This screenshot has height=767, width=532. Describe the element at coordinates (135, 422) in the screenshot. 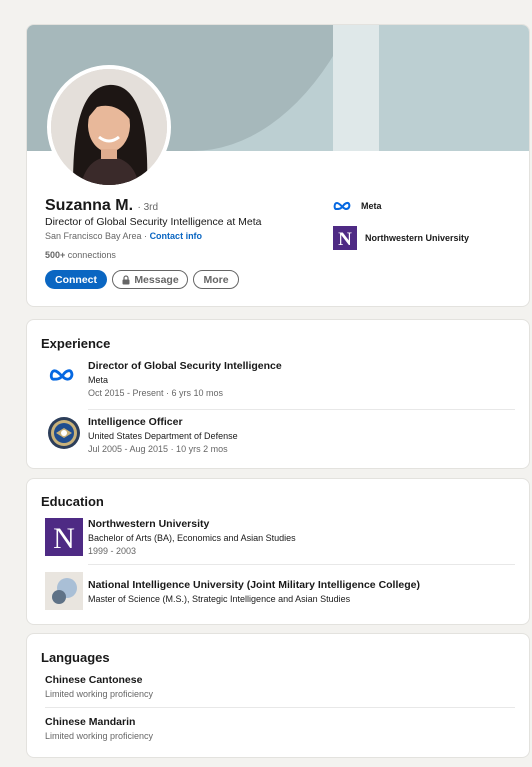

I see `experience-job-title: Intelligence Officer` at that location.